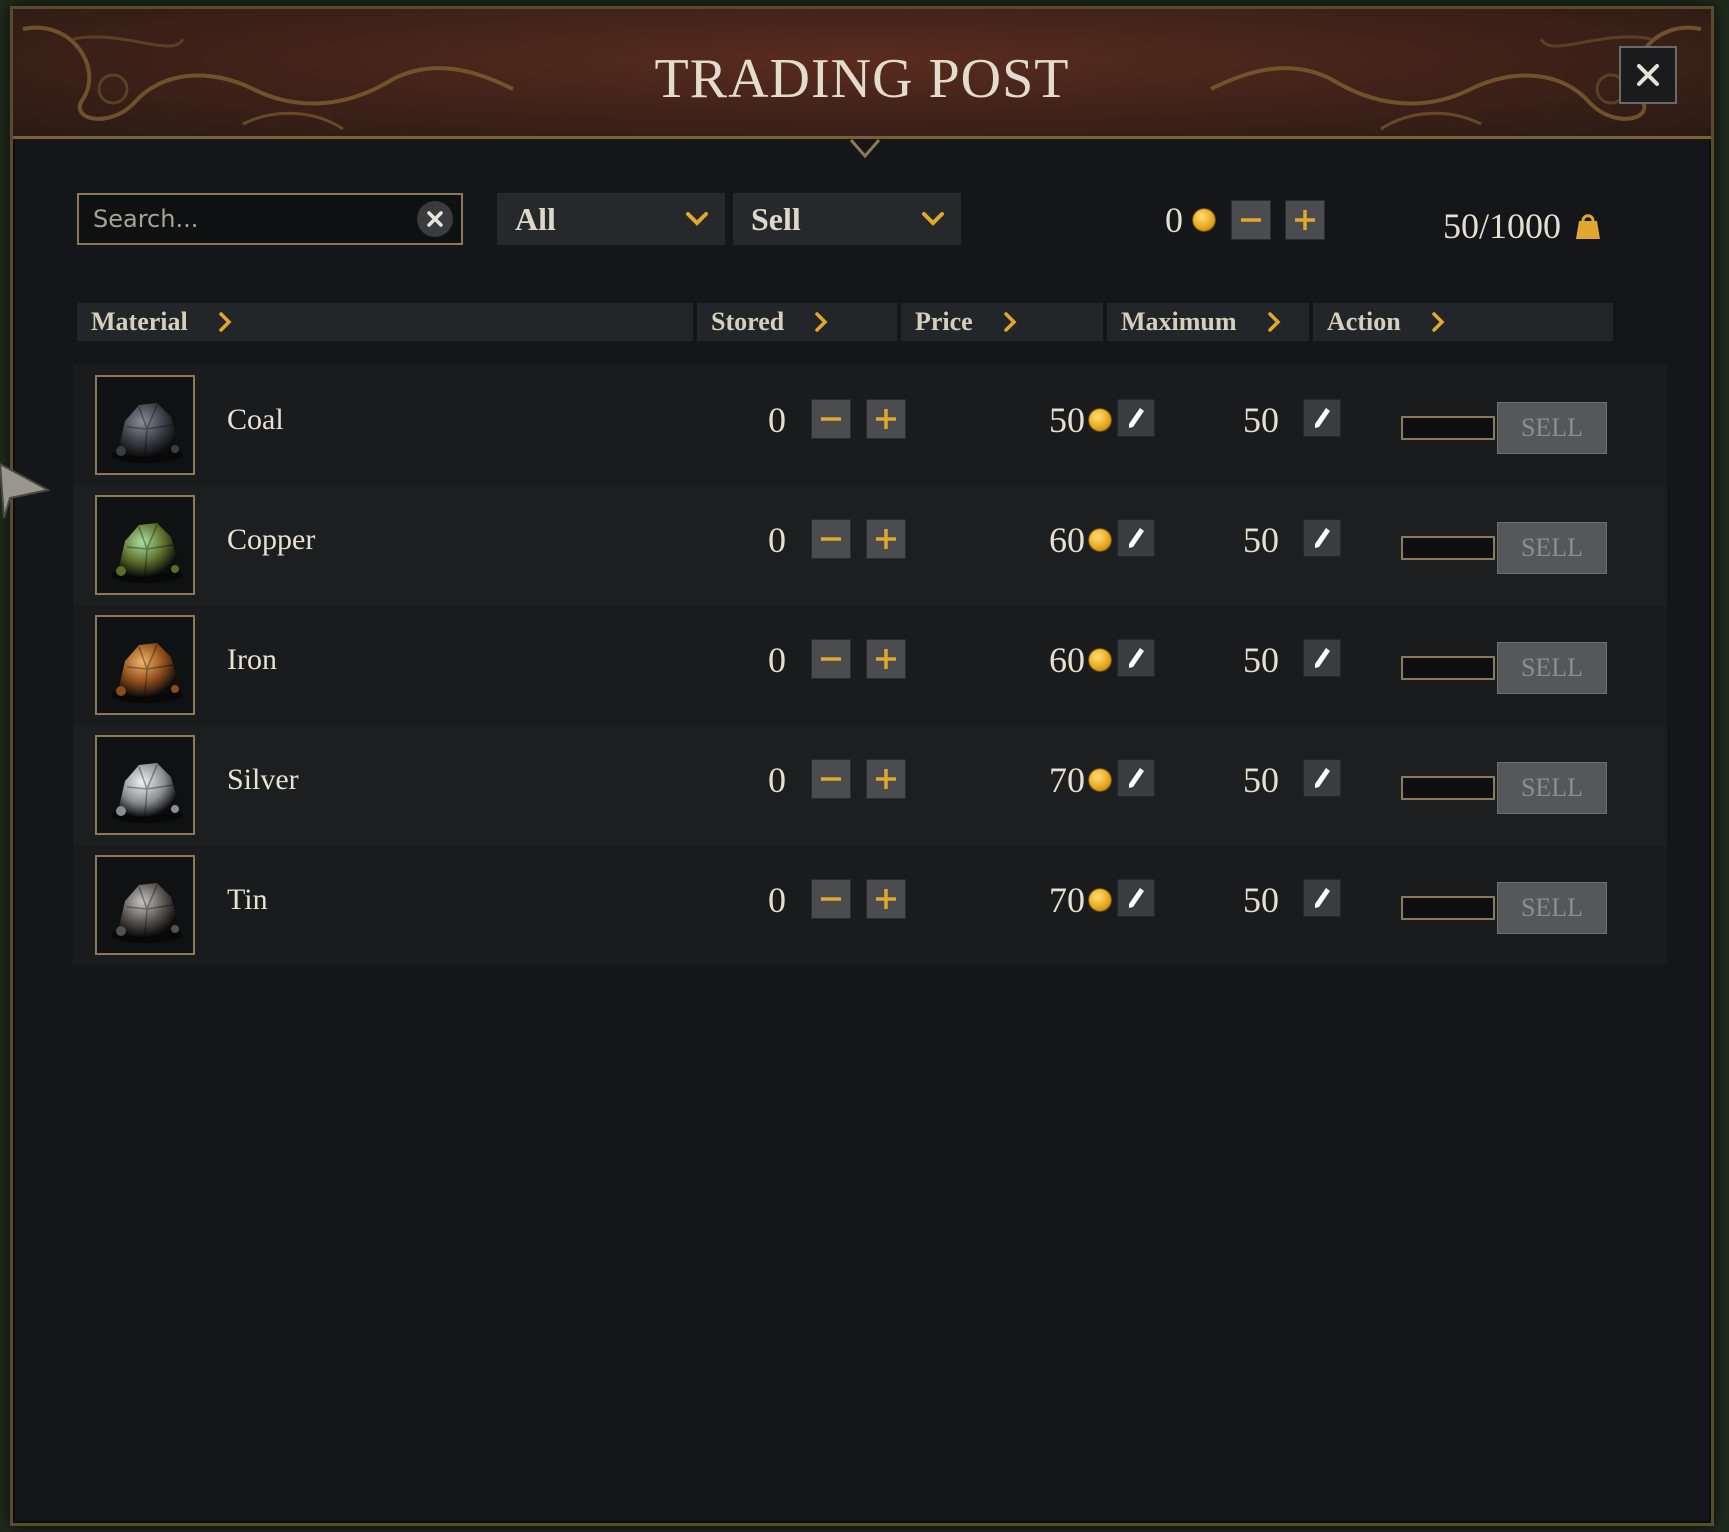  I want to click on table-row-coal: Coal 0 50 50 SELL, so click(870, 425).